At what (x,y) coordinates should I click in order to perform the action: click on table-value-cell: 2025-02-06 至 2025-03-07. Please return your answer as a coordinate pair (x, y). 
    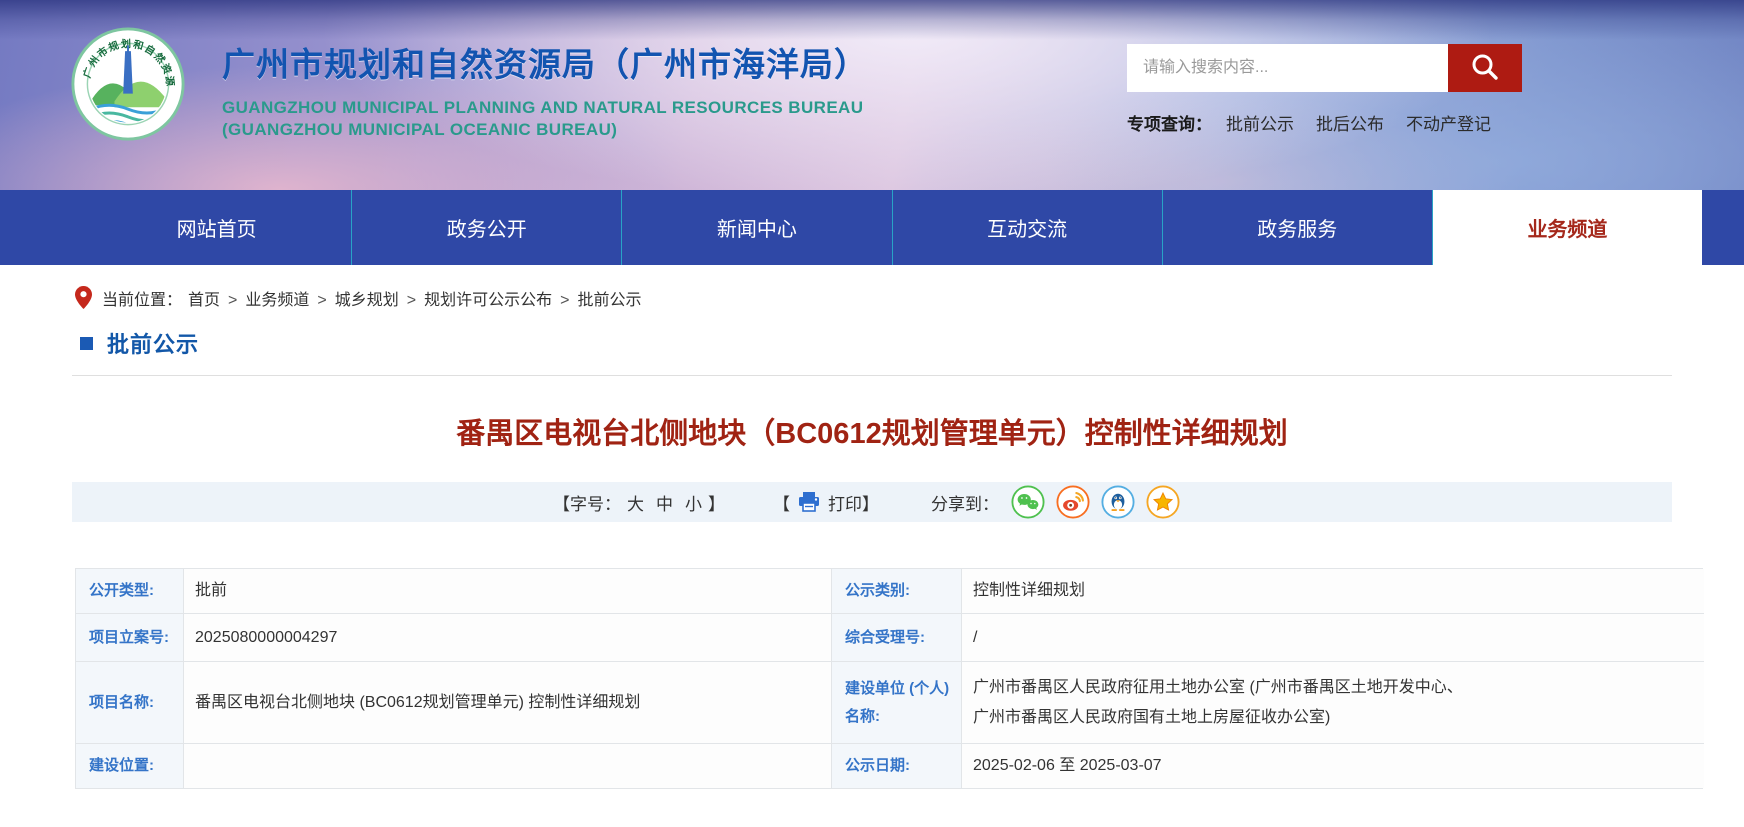
    Looking at the image, I should click on (1333, 766).